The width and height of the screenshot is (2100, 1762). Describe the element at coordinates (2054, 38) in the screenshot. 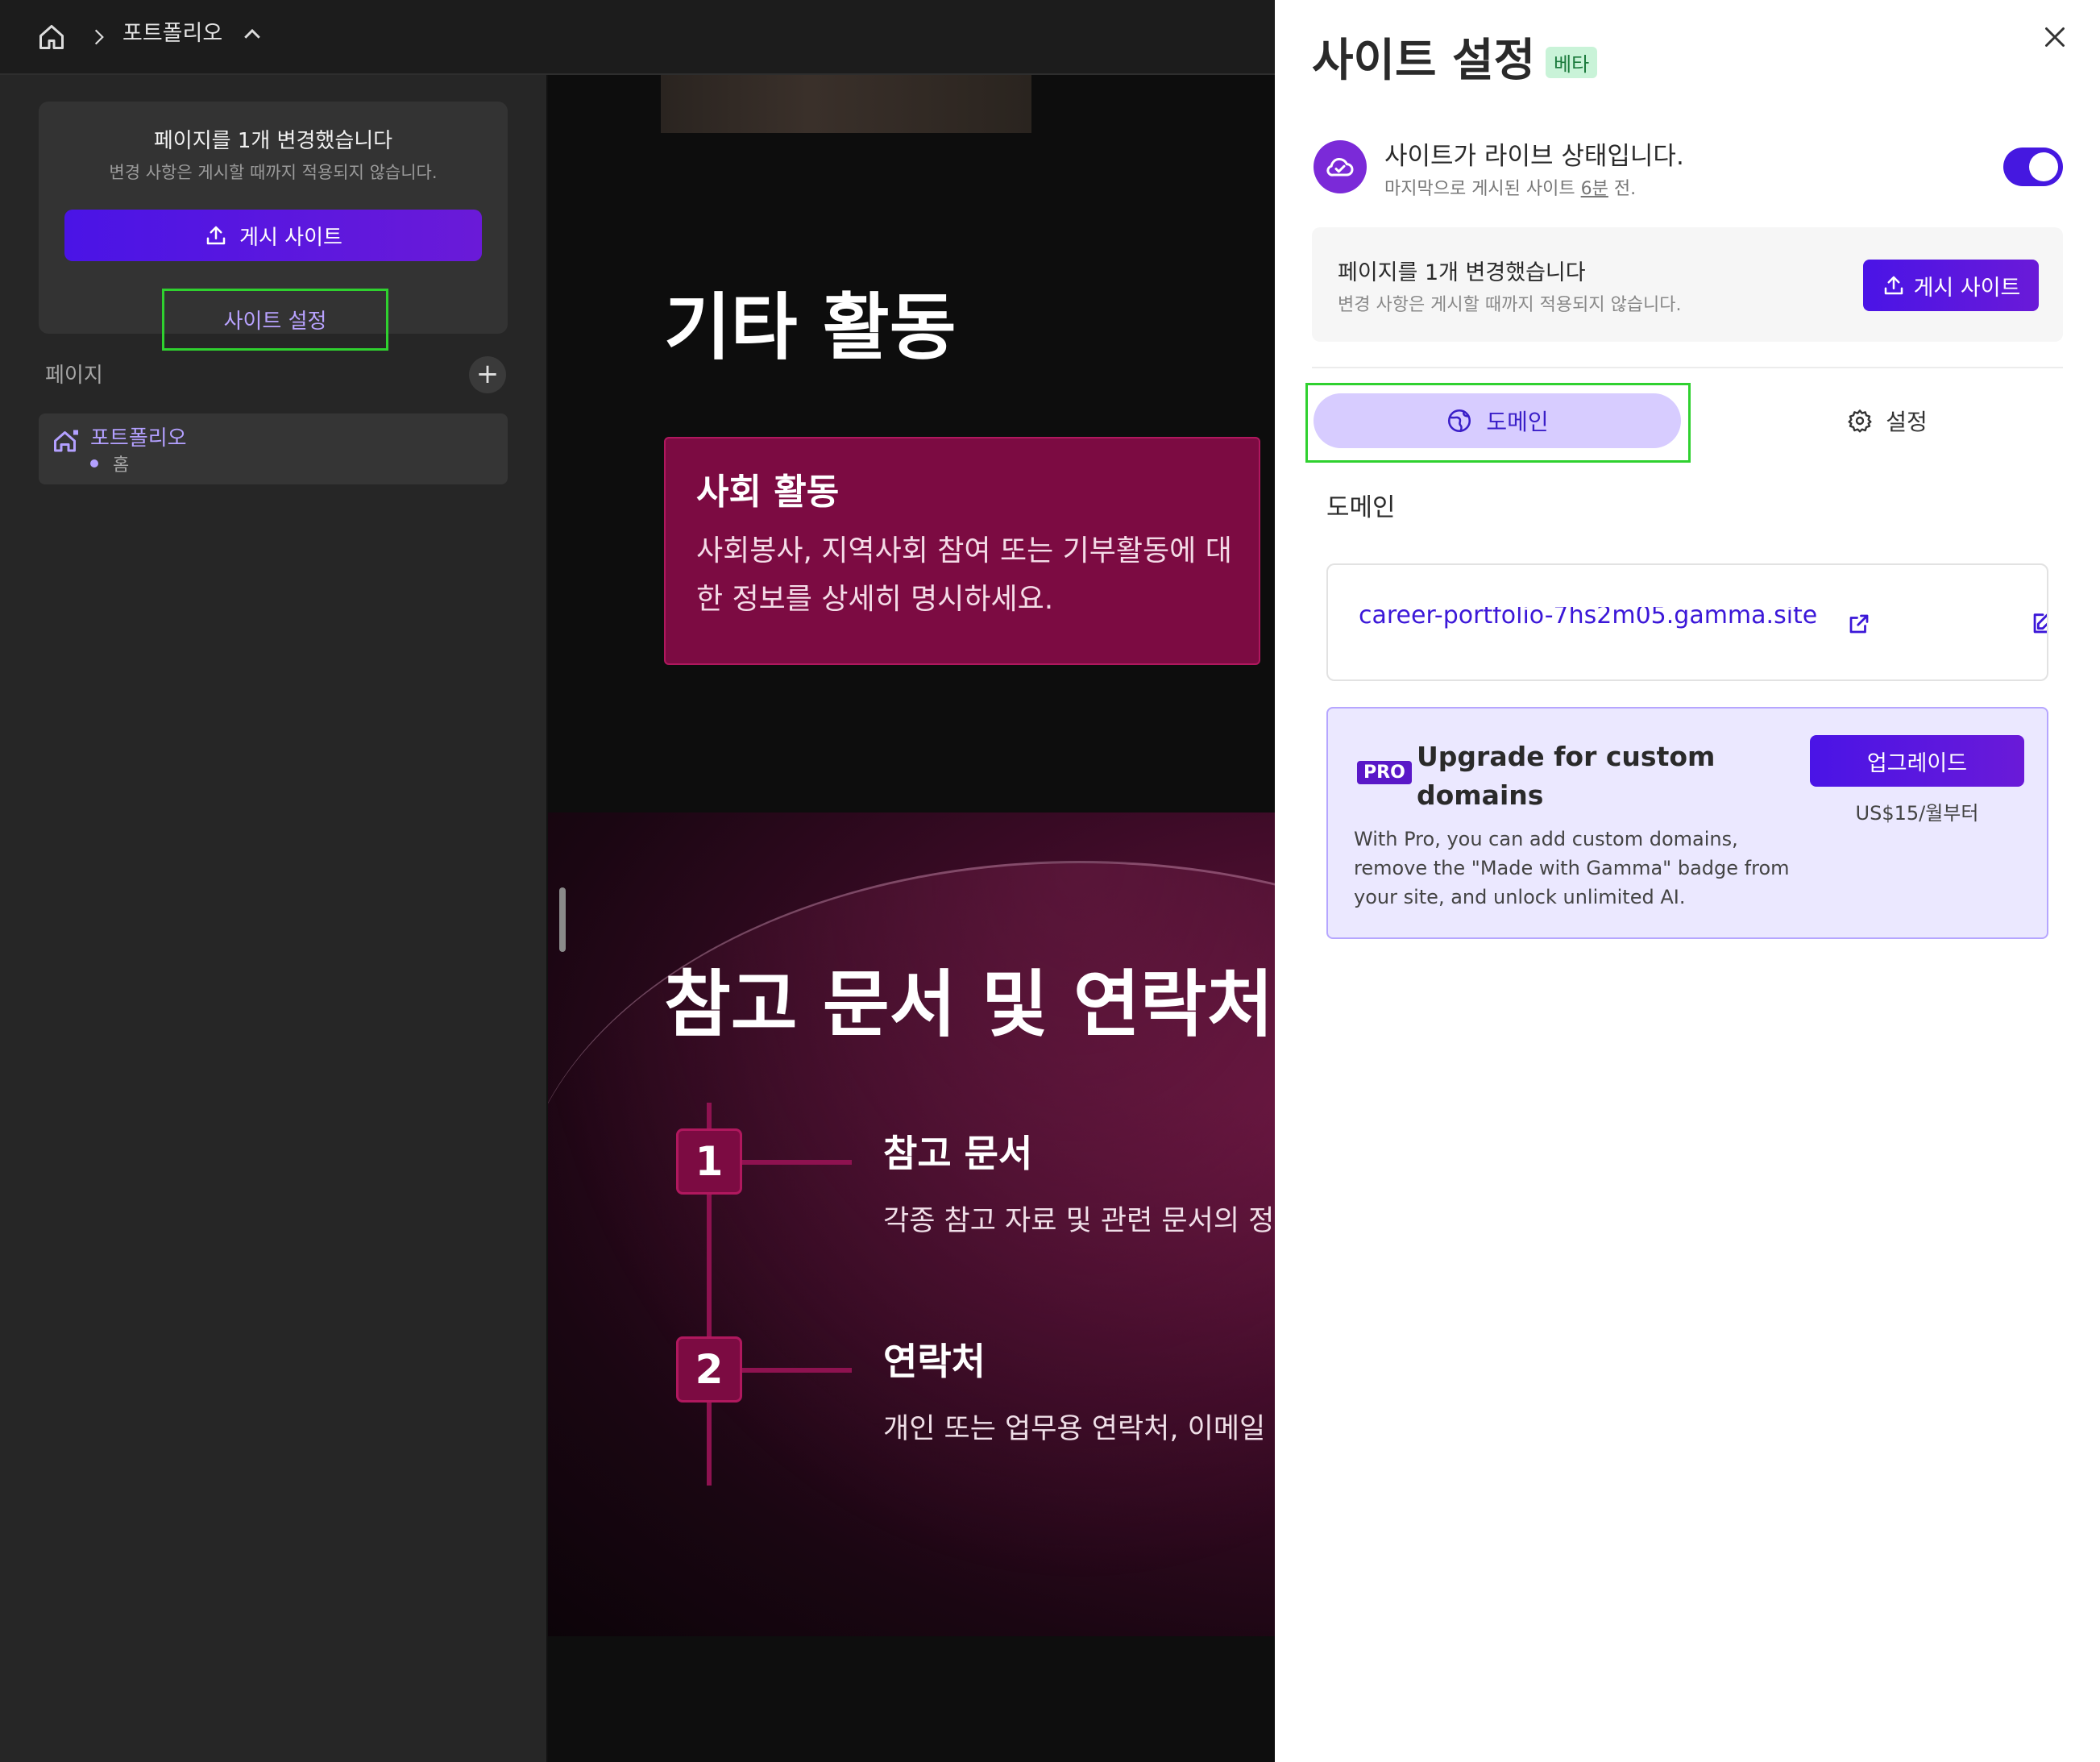

I see `close-icon` at that location.